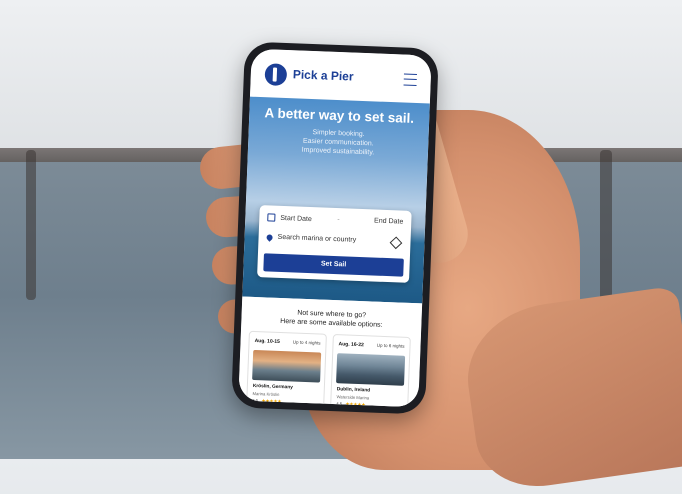 The image size is (682, 494). Describe the element at coordinates (323, 75) in the screenshot. I see `brand-name: Pick a Pier` at that location.